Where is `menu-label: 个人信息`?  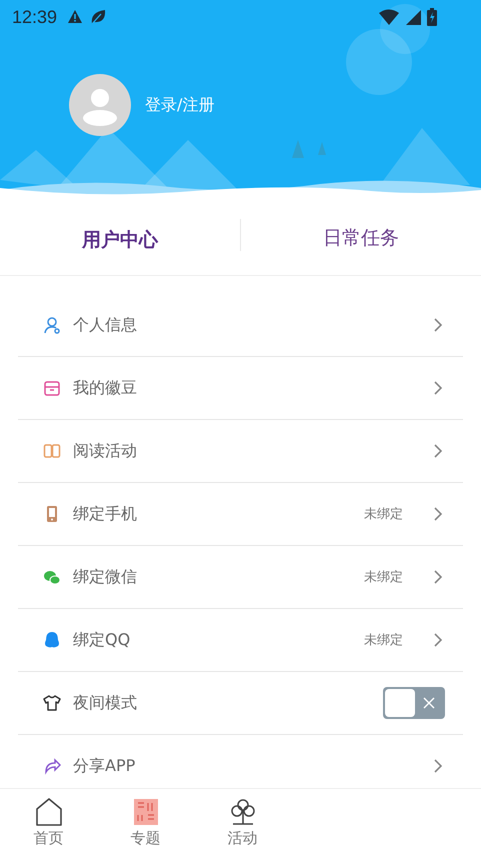
menu-label: 个人信息 is located at coordinates (105, 325).